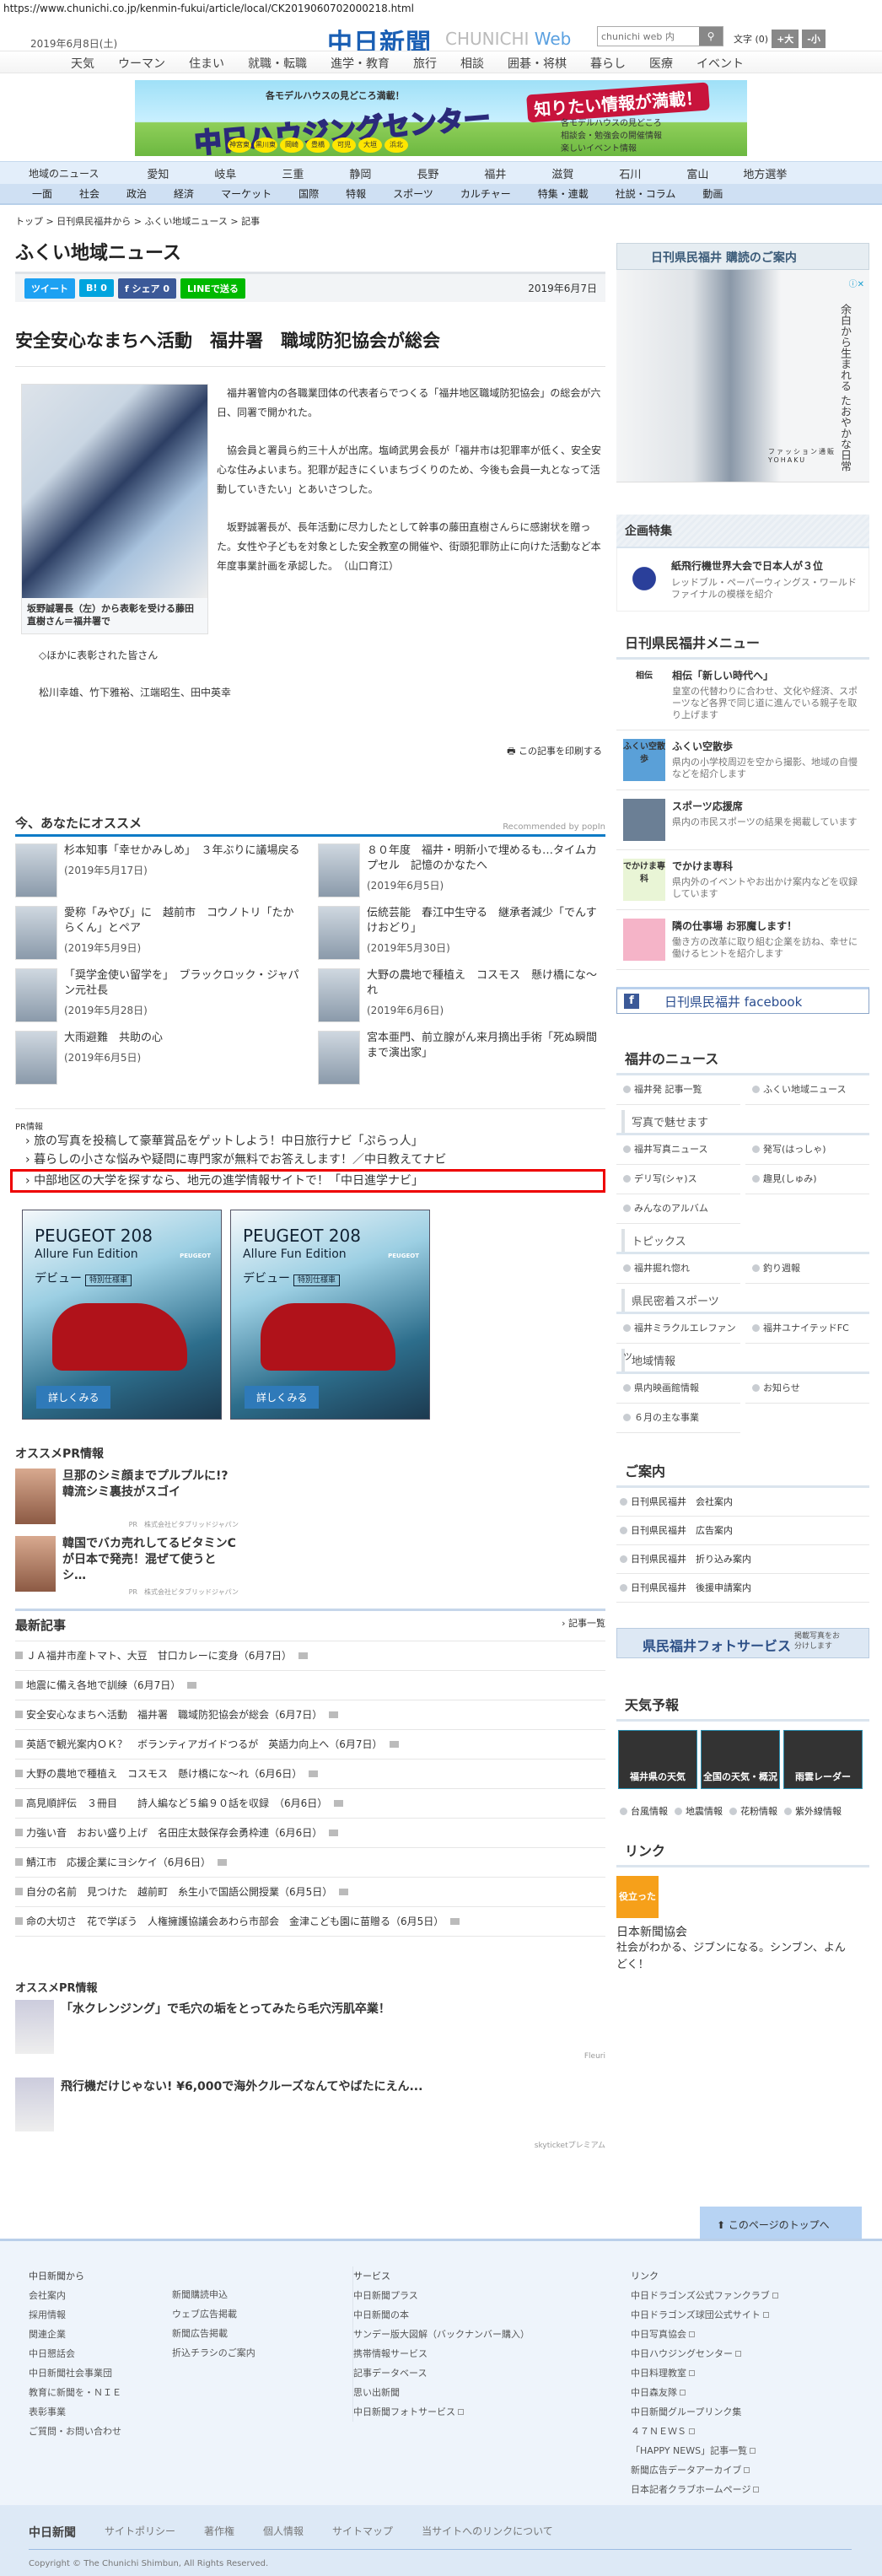 The image size is (882, 2576). What do you see at coordinates (720, 62) in the screenshot?
I see `topnav-item: イベント` at bounding box center [720, 62].